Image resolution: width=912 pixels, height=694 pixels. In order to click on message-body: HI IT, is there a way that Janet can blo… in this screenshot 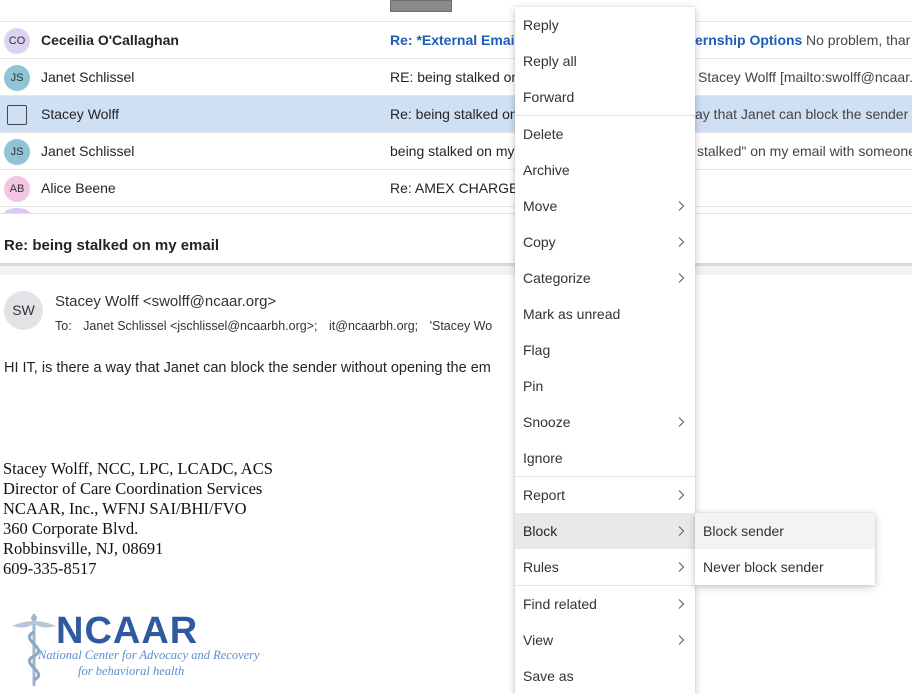, I will do `click(247, 368)`.